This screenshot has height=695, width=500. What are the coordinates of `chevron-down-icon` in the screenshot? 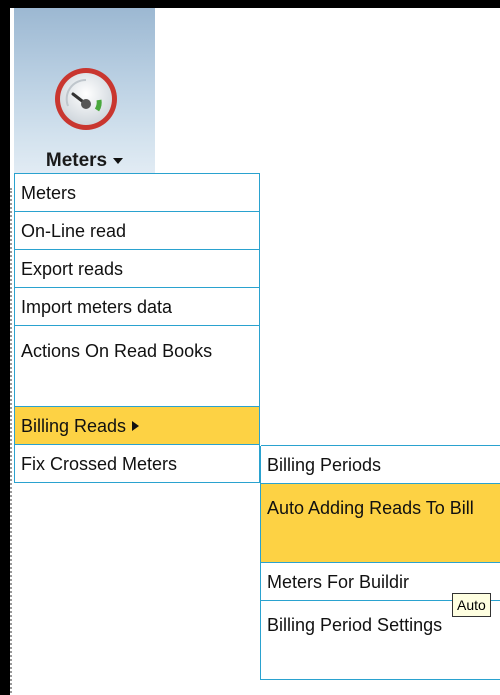 It's located at (118, 160).